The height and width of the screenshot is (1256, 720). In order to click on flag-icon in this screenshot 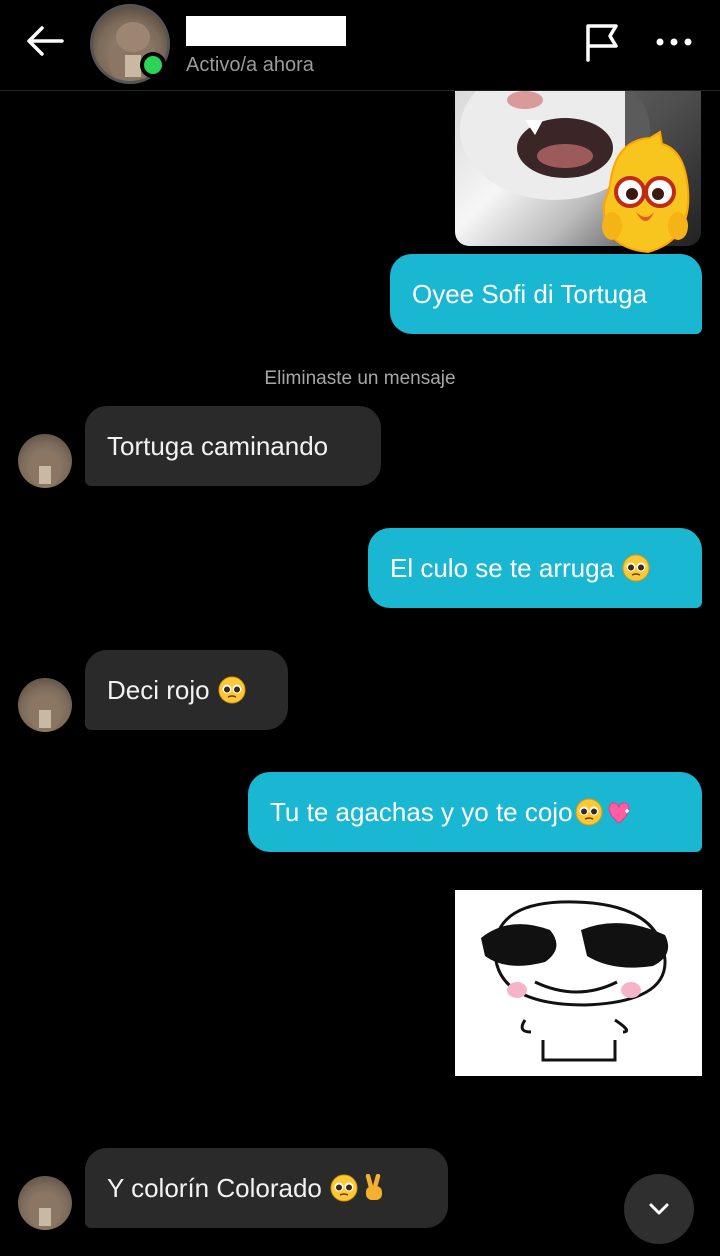, I will do `click(602, 42)`.